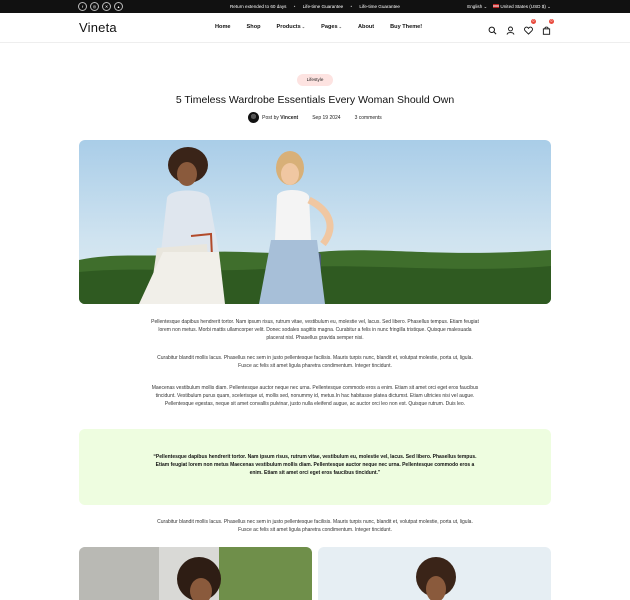  Describe the element at coordinates (289, 118) in the screenshot. I see `author-name: Vincent` at that location.